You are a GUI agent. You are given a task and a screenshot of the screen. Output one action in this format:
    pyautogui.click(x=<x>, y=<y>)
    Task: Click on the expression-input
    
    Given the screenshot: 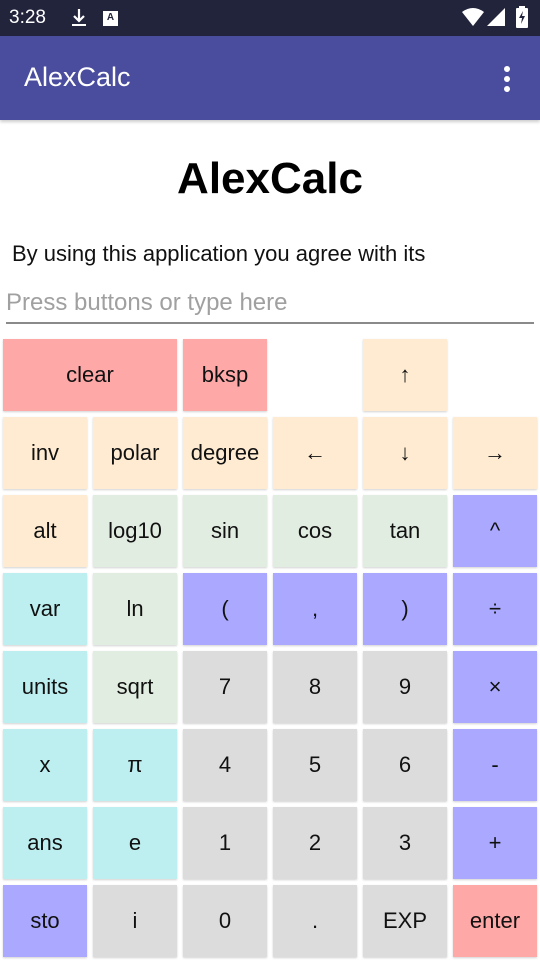 What is the action you would take?
    pyautogui.click(x=270, y=304)
    